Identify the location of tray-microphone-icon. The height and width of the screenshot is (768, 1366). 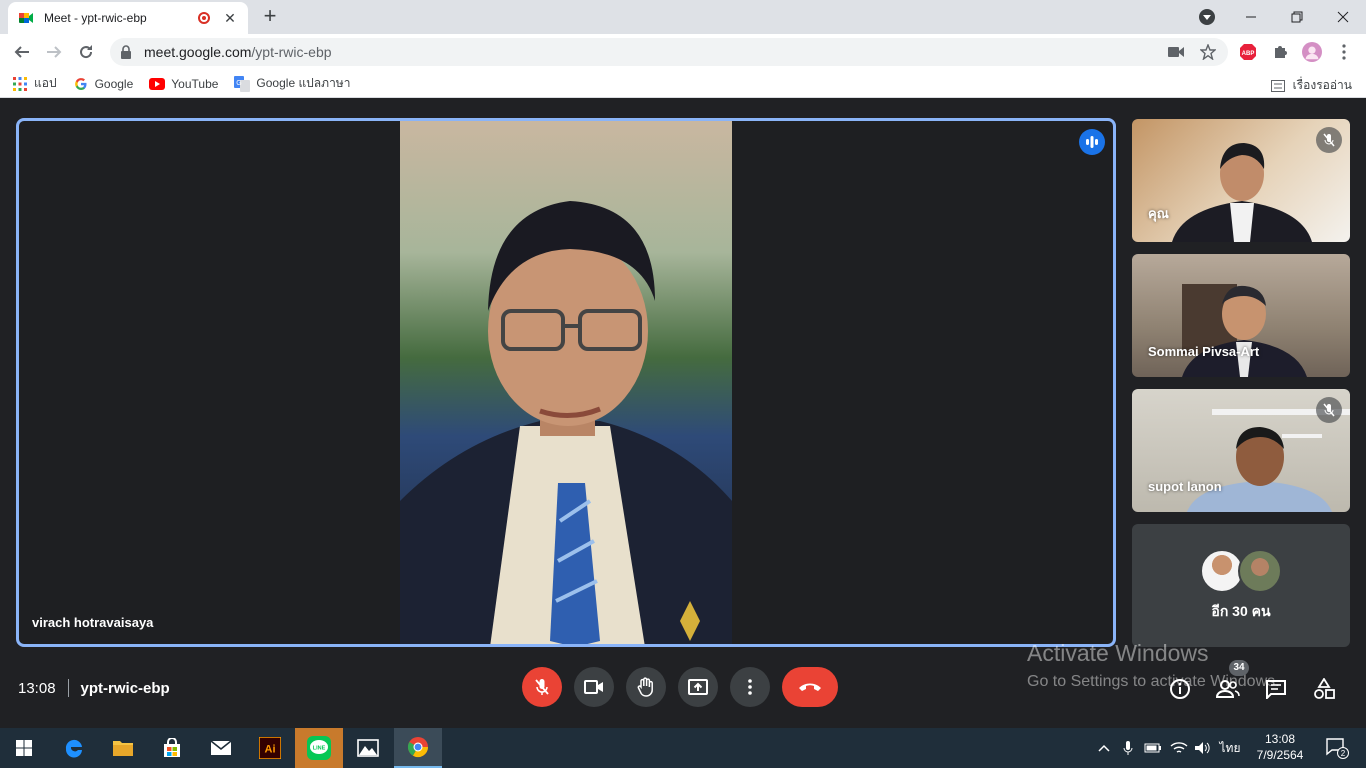
(1128, 748).